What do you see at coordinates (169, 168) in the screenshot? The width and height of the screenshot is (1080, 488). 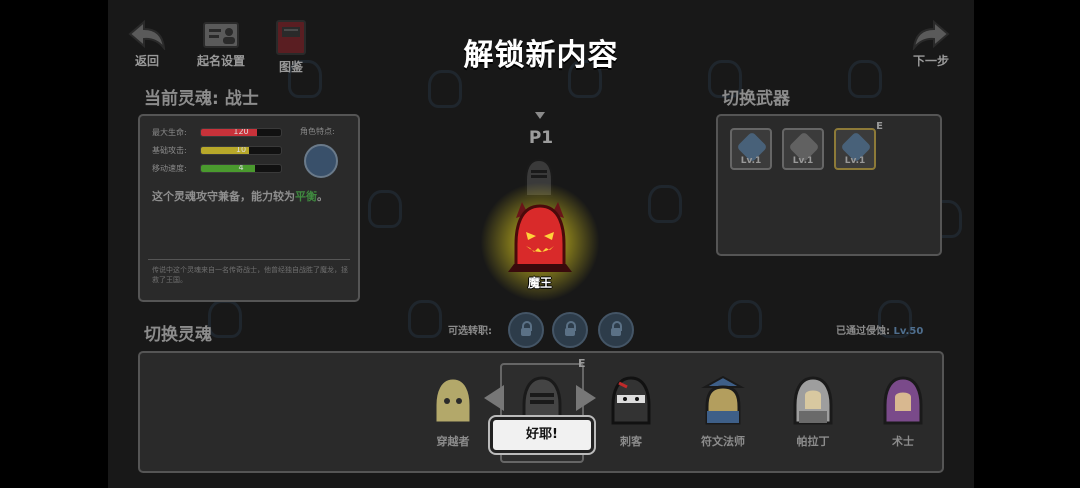 I see `stat-label: 移动速度:` at bounding box center [169, 168].